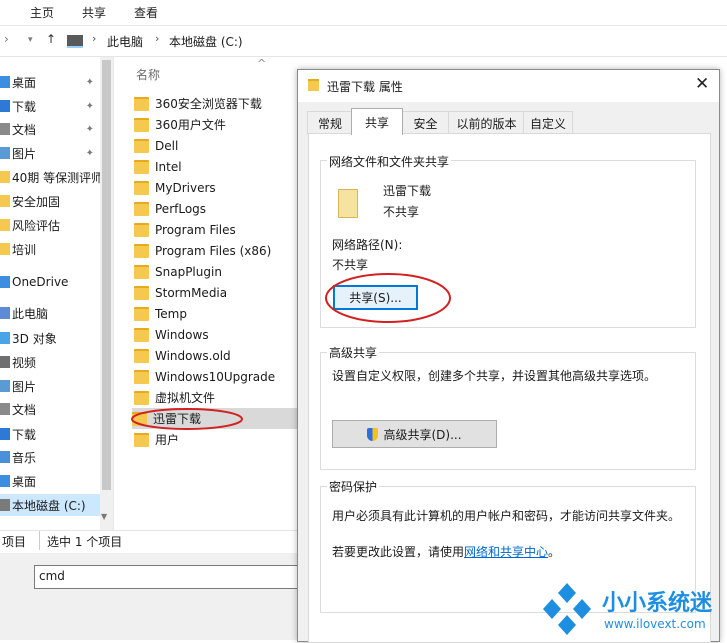  I want to click on sidebar-item: 图片 ✦, so click(50, 153).